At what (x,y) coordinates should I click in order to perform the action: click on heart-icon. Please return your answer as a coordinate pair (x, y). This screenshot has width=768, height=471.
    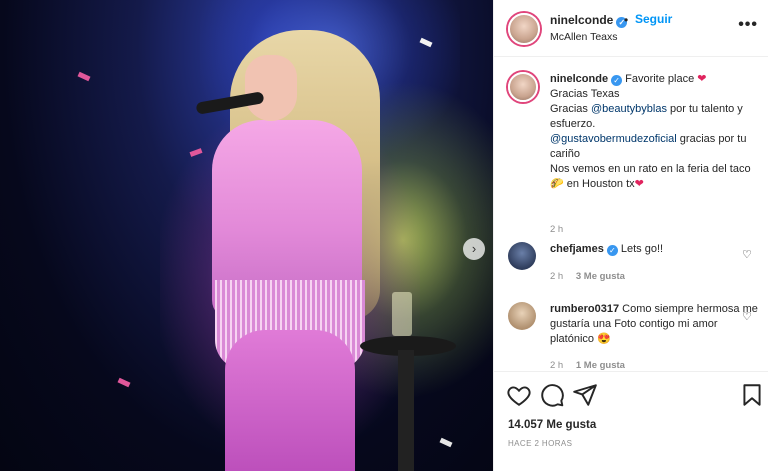
    Looking at the image, I should click on (519, 395).